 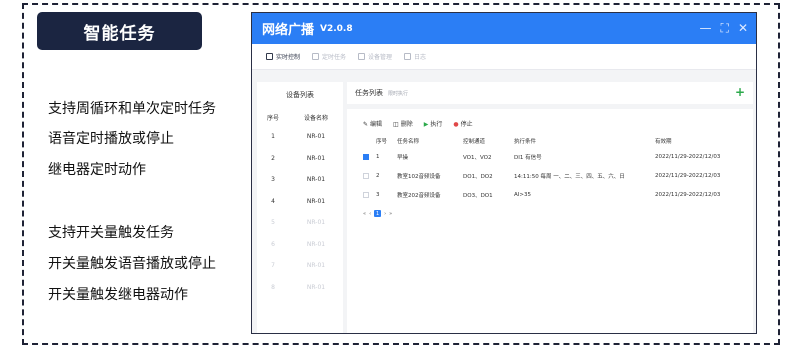 I want to click on feature-text-5: 开关量触发语音播放或停止, so click(x=132, y=264).